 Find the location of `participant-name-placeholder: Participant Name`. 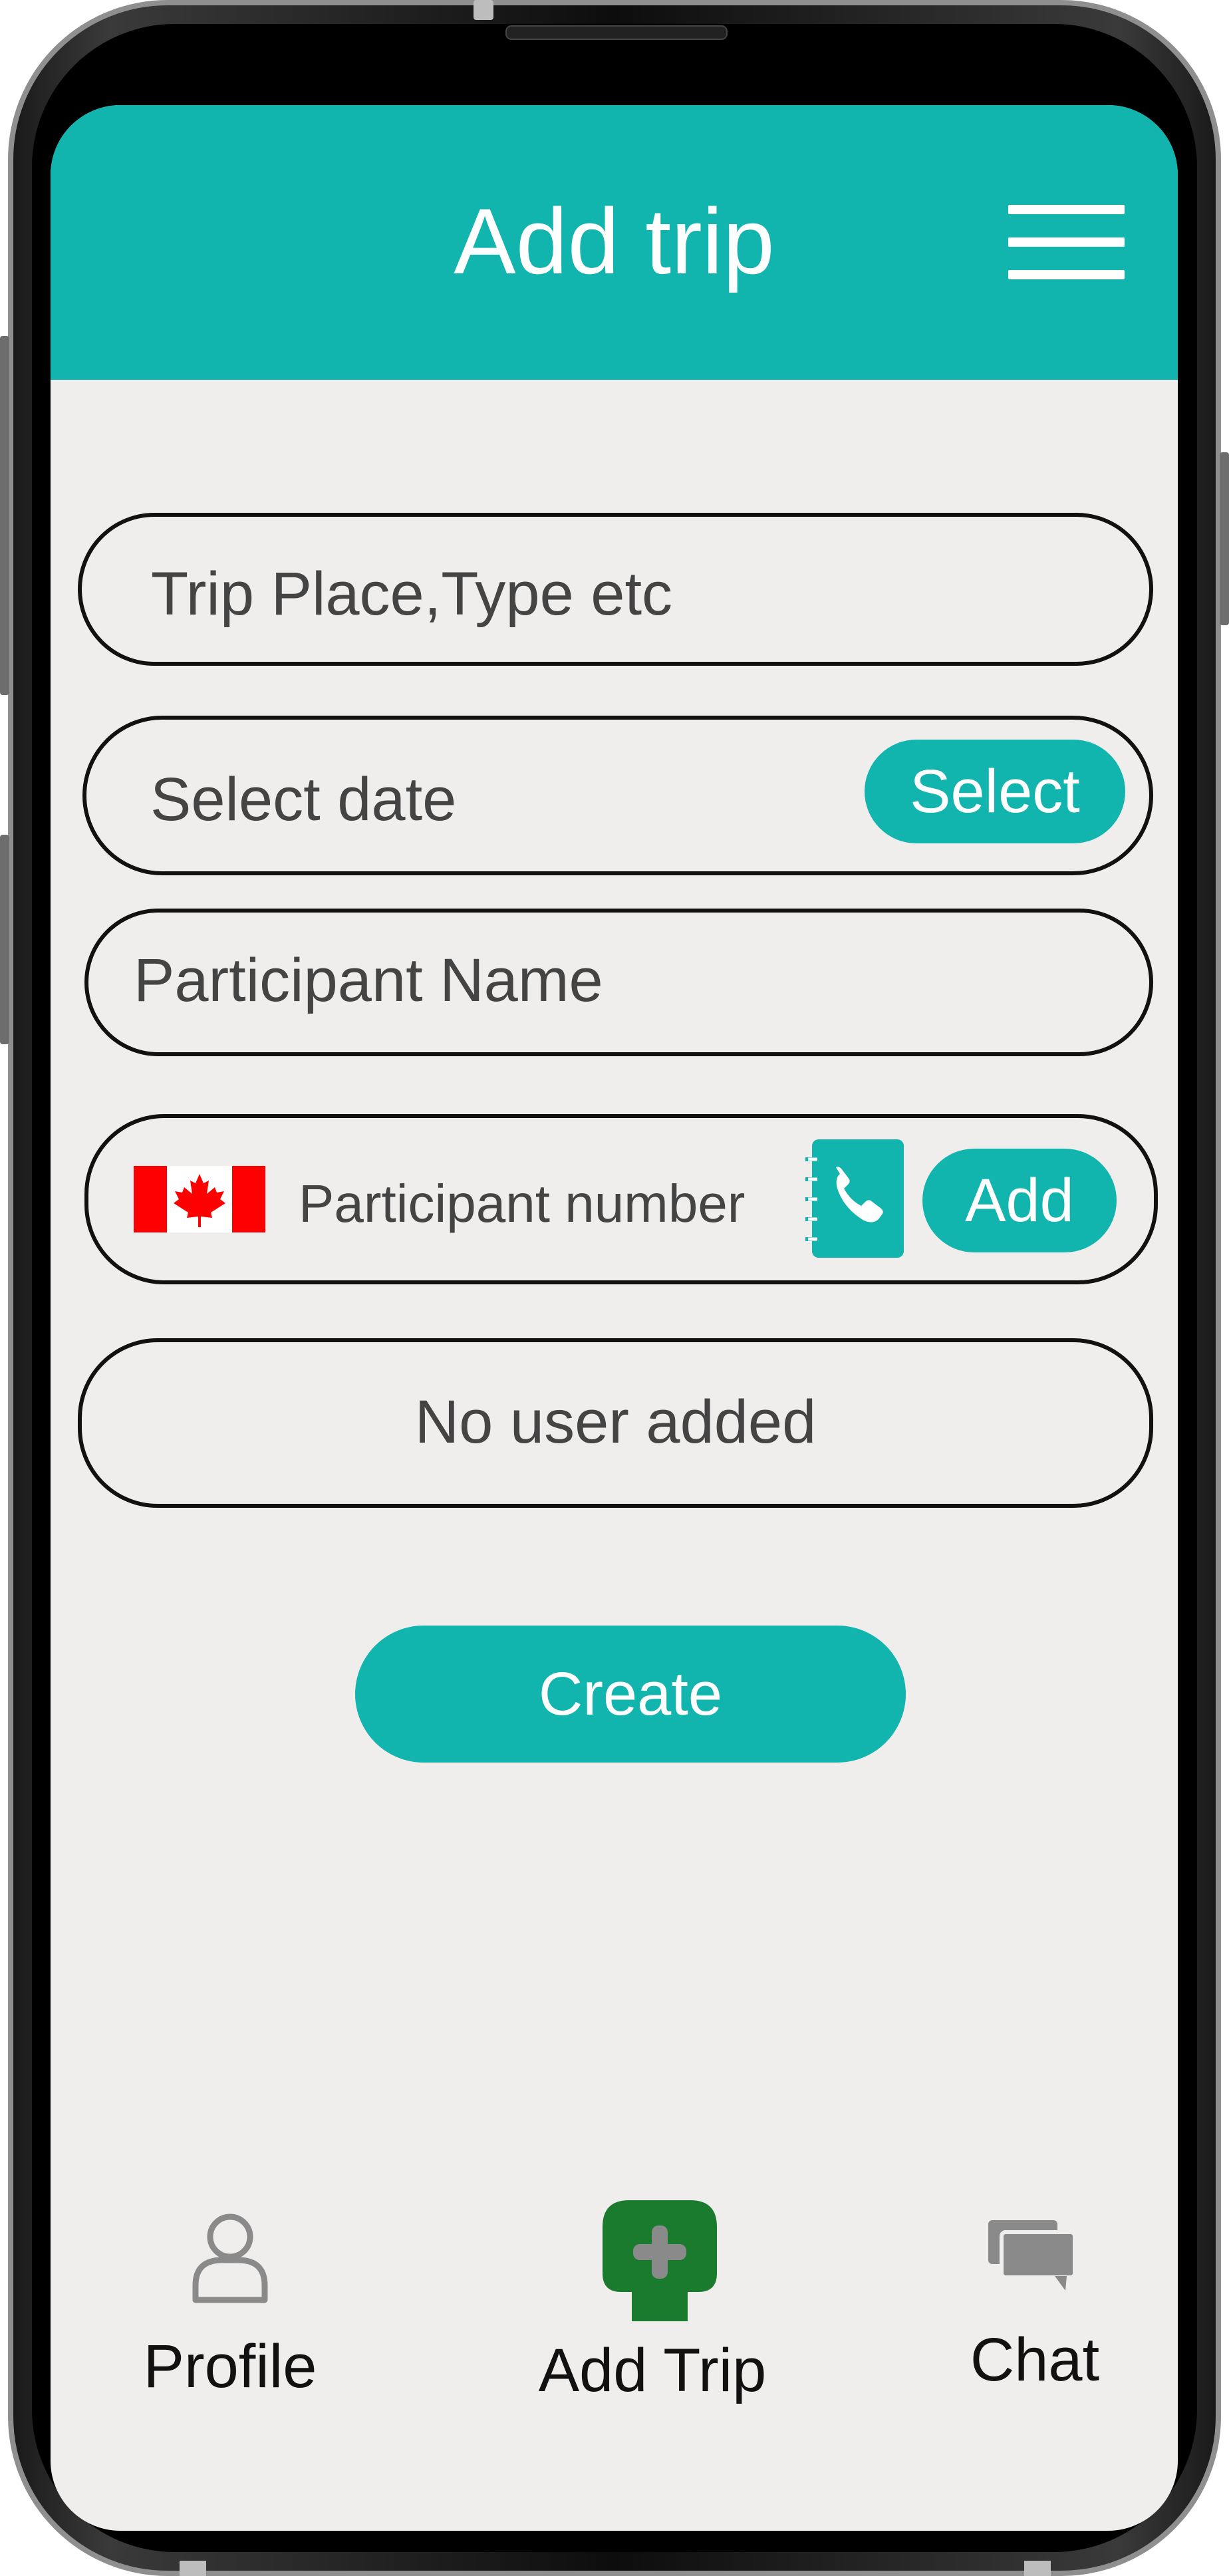

participant-name-placeholder: Participant Name is located at coordinates (368, 980).